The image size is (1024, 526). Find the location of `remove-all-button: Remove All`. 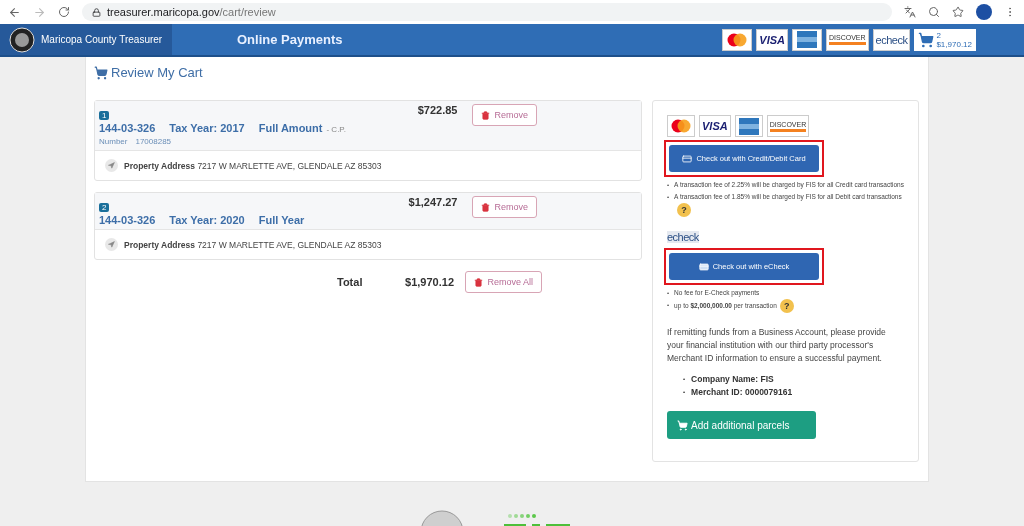

remove-all-button: Remove All is located at coordinates (503, 282).